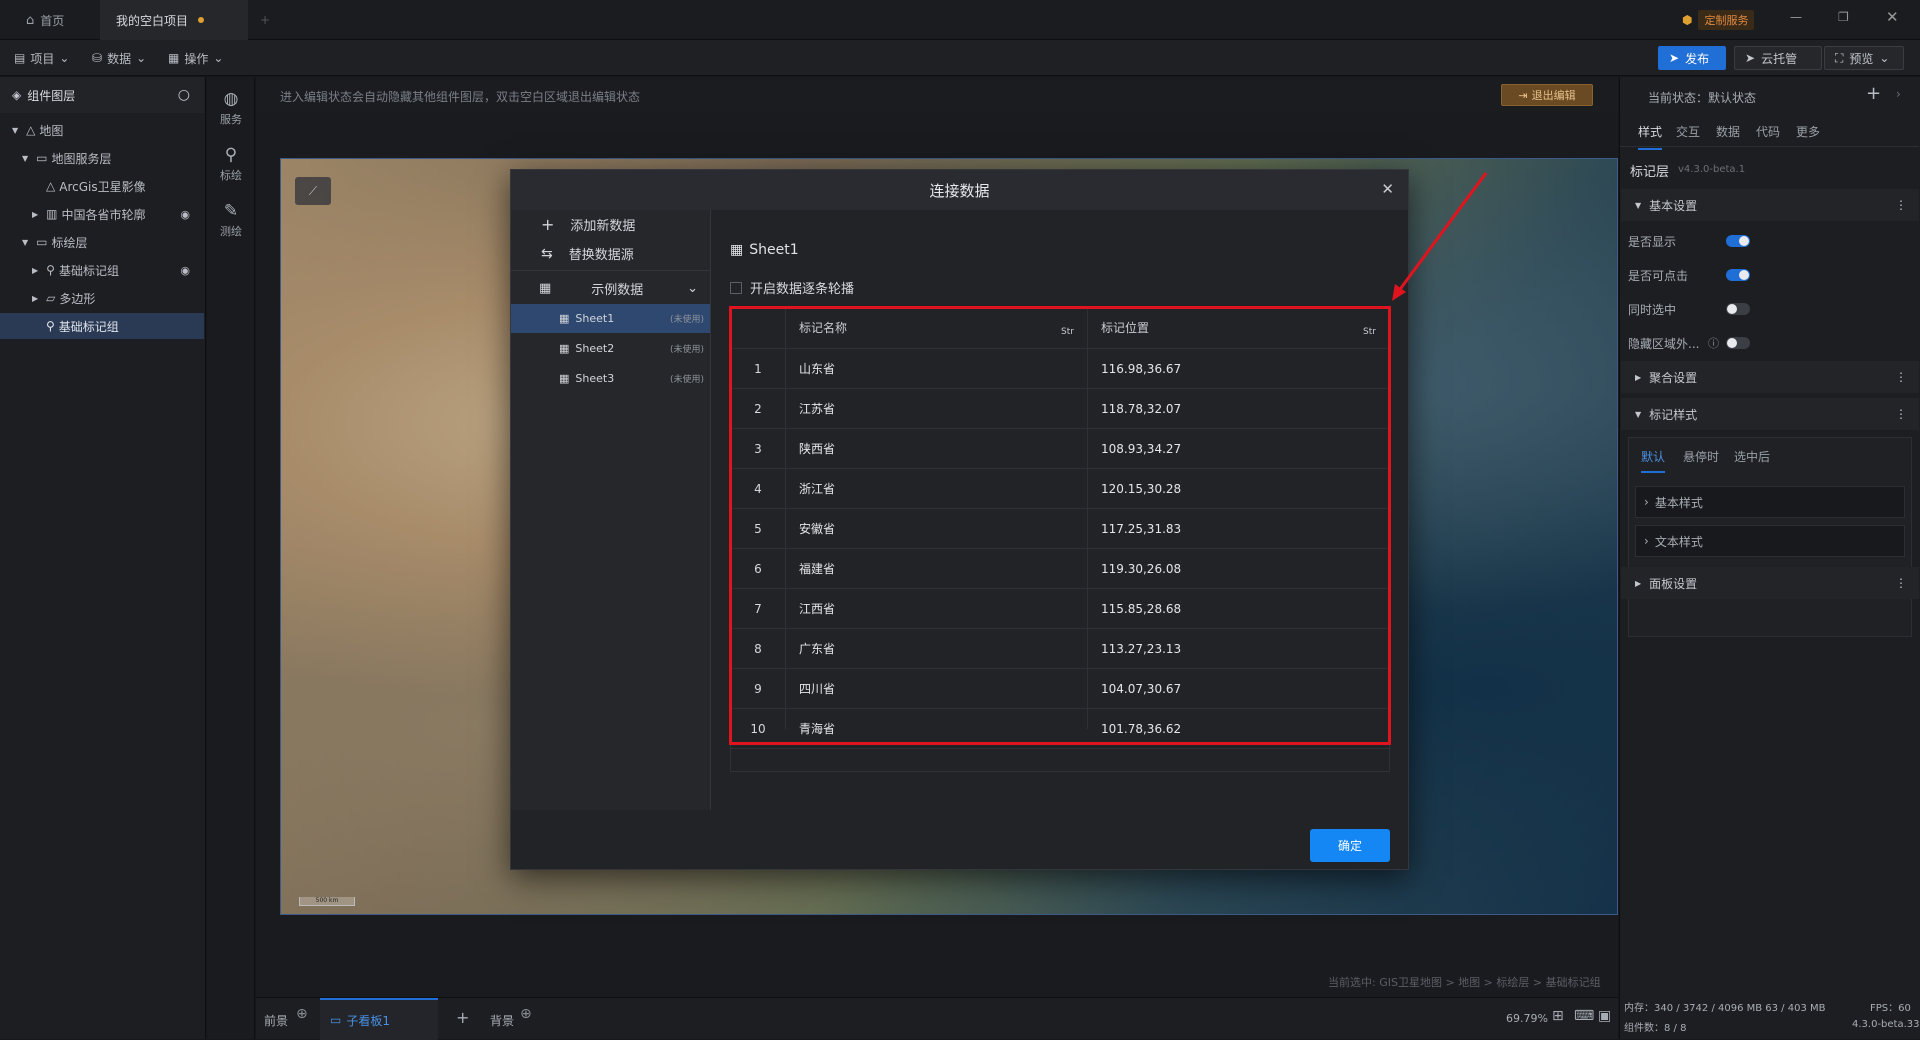 This screenshot has width=1920, height=1040. Describe the element at coordinates (102, 186) in the screenshot. I see `tree-item-arcgis: △ ArcGis卫星影像` at that location.